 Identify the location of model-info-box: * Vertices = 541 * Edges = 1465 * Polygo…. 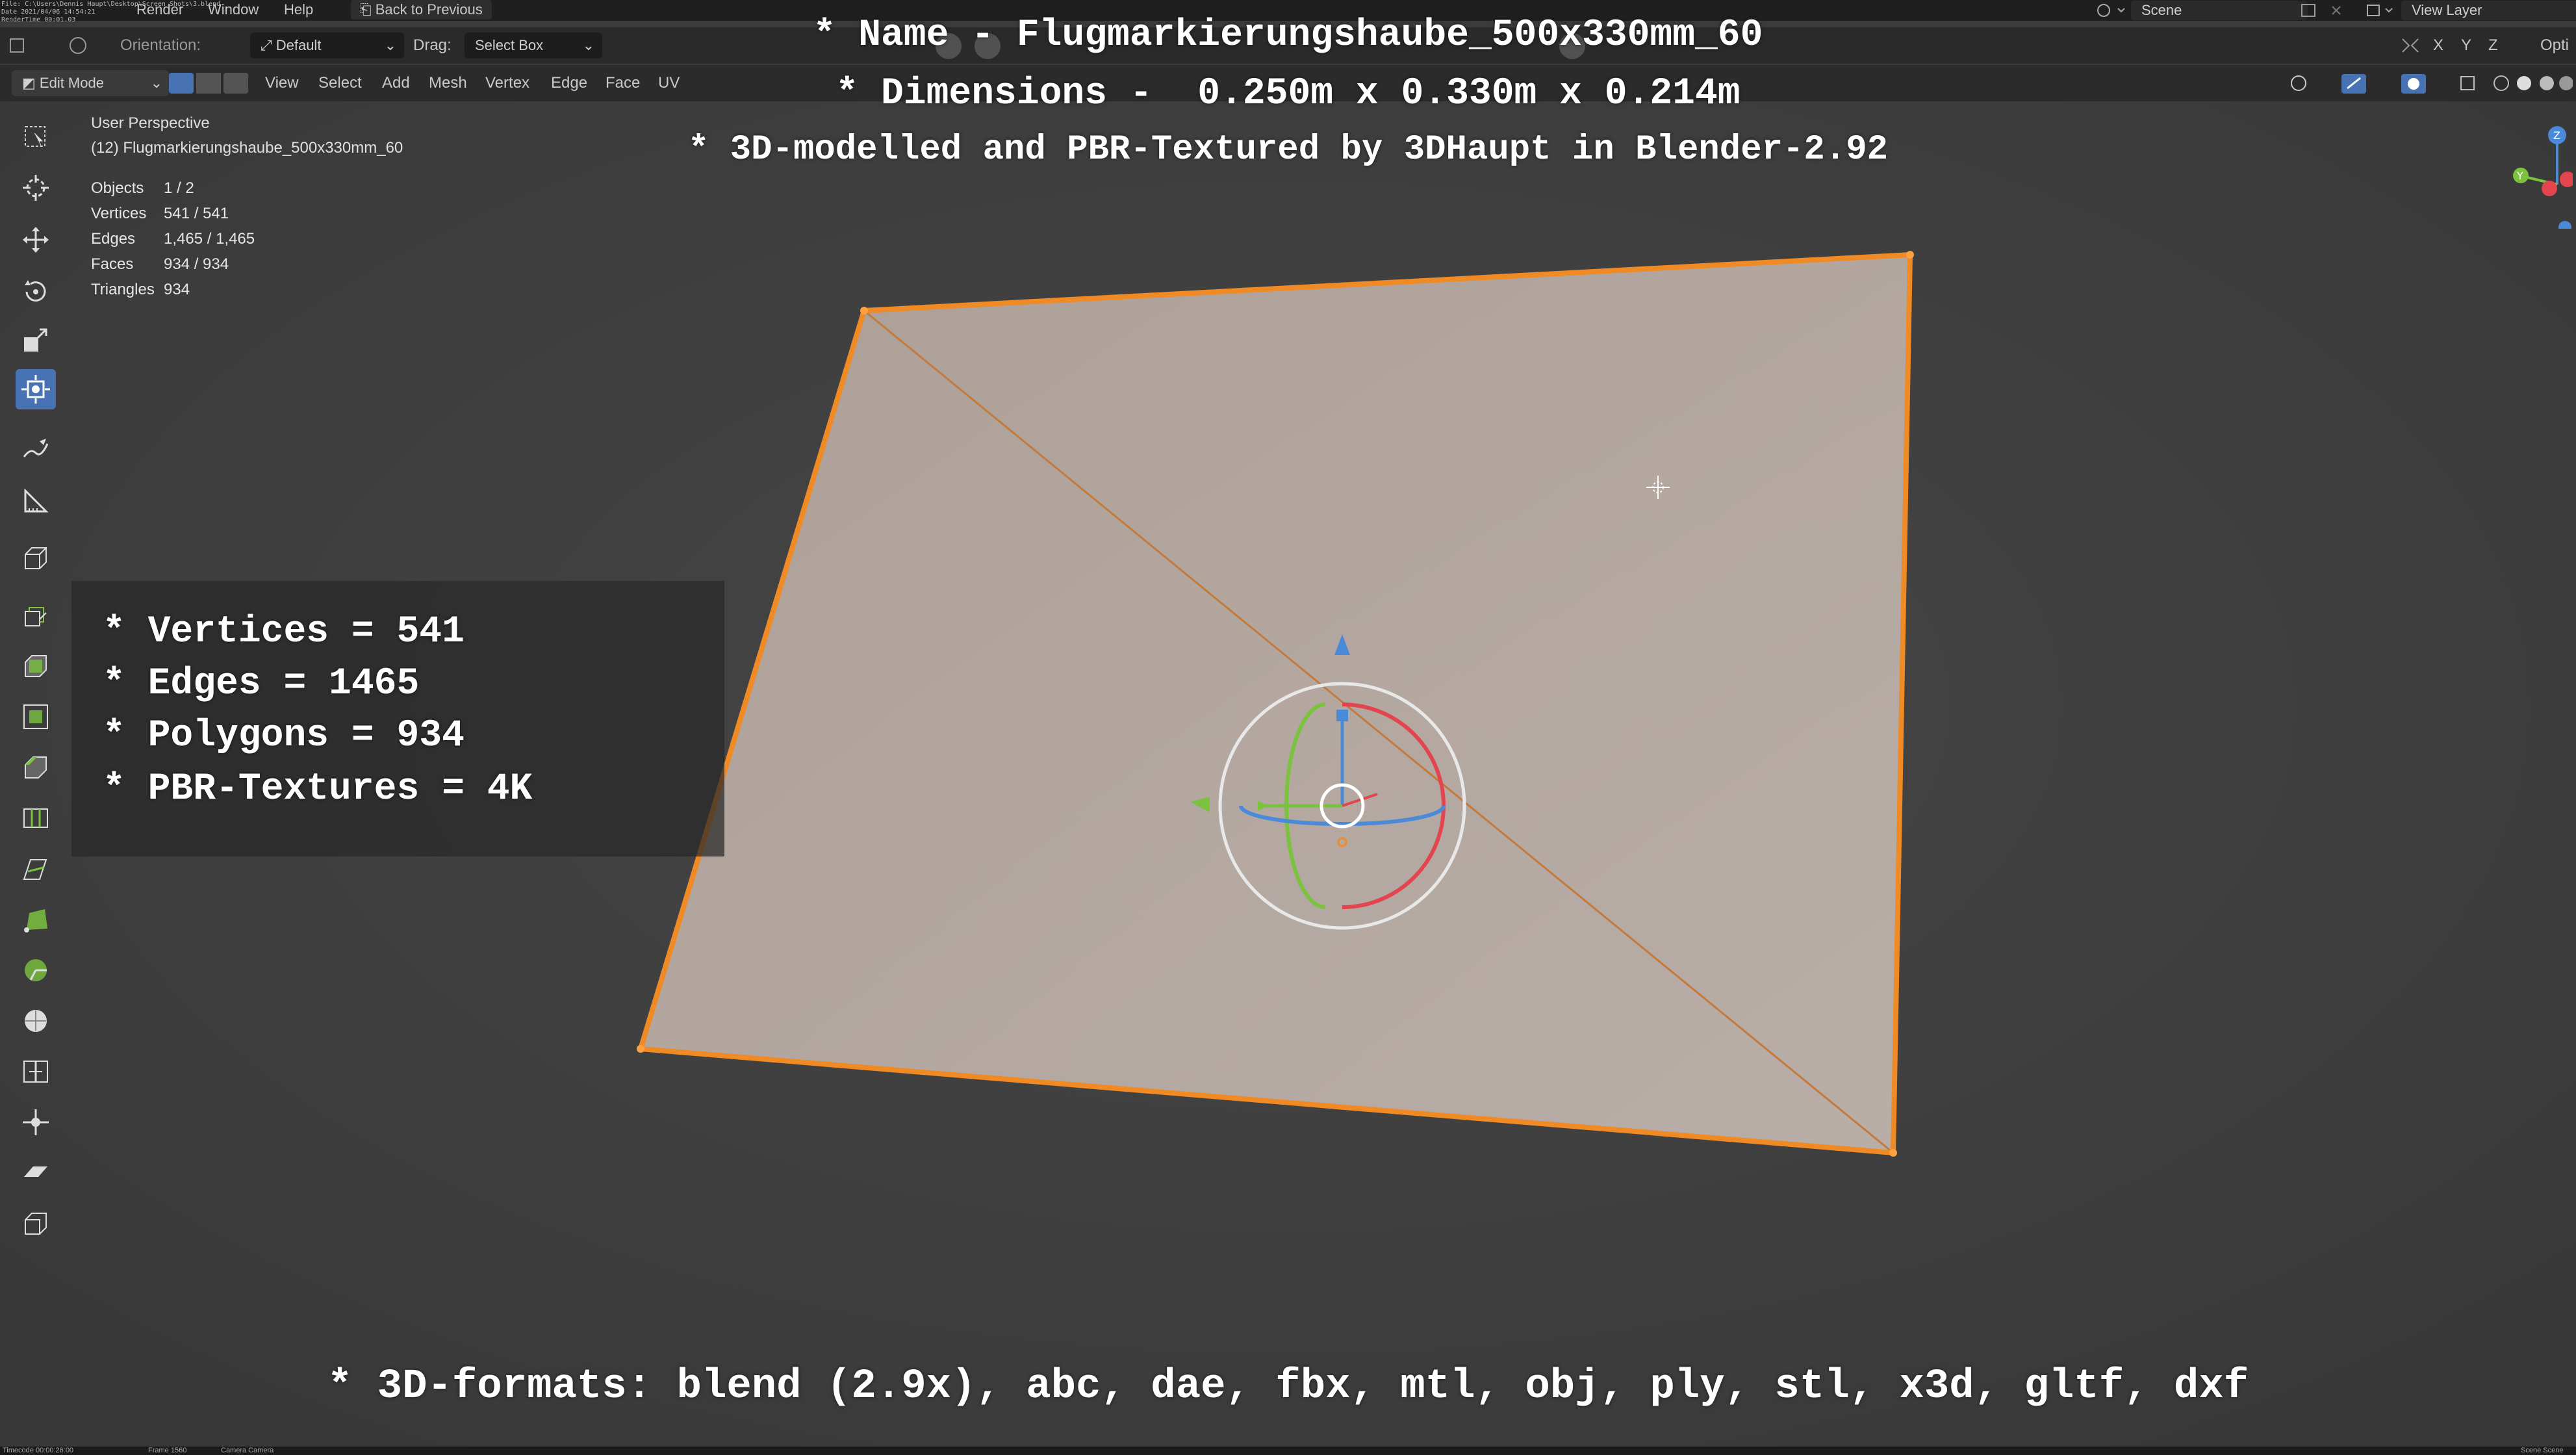
(397, 719).